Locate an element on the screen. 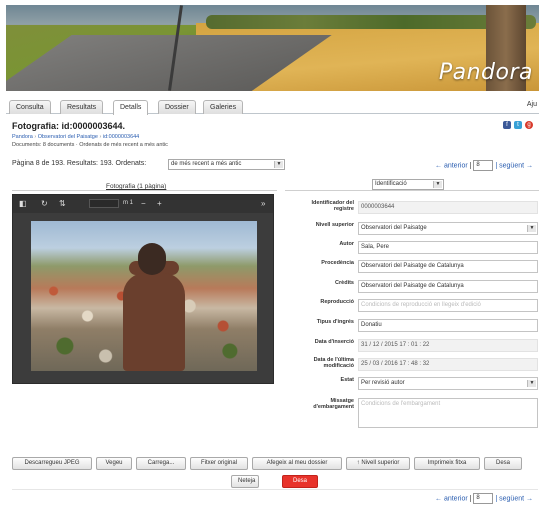 The height and width of the screenshot is (515, 539). field-label: Reproducció is located at coordinates (337, 302).